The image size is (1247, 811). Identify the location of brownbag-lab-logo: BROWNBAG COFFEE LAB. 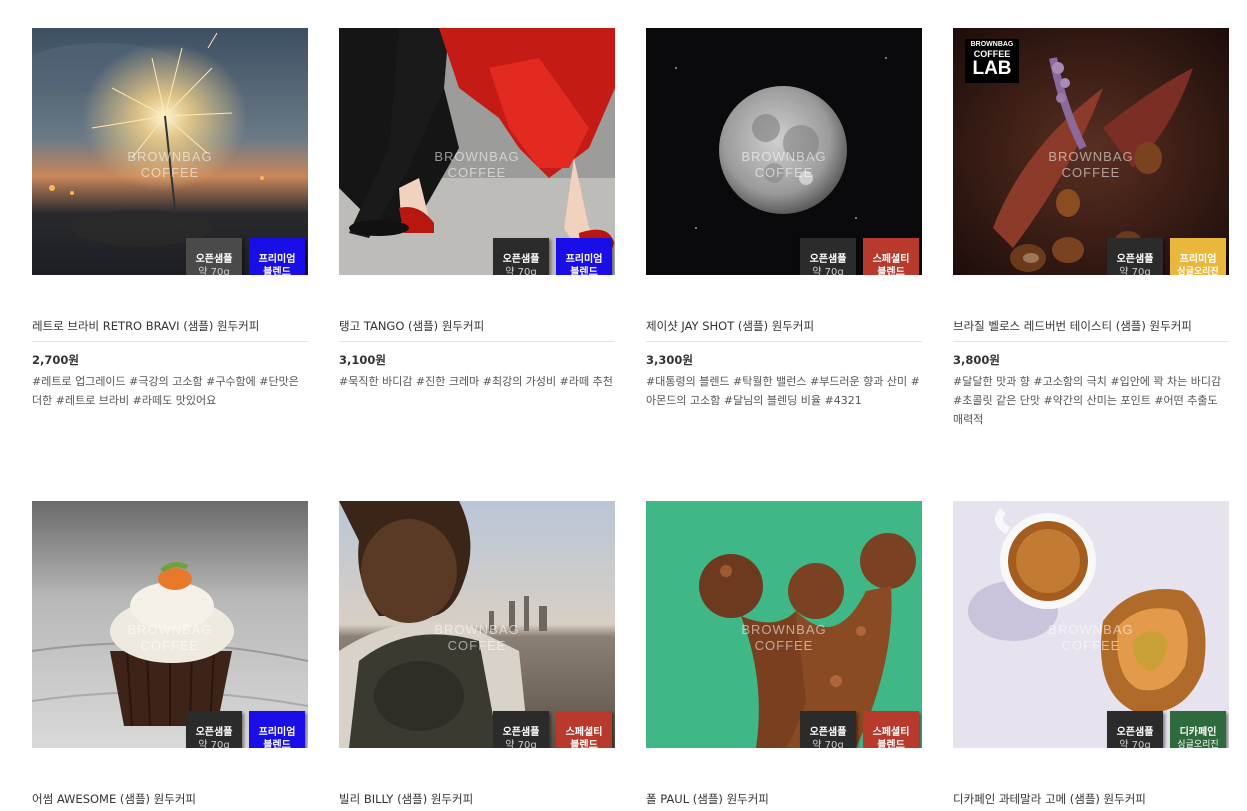
(992, 61).